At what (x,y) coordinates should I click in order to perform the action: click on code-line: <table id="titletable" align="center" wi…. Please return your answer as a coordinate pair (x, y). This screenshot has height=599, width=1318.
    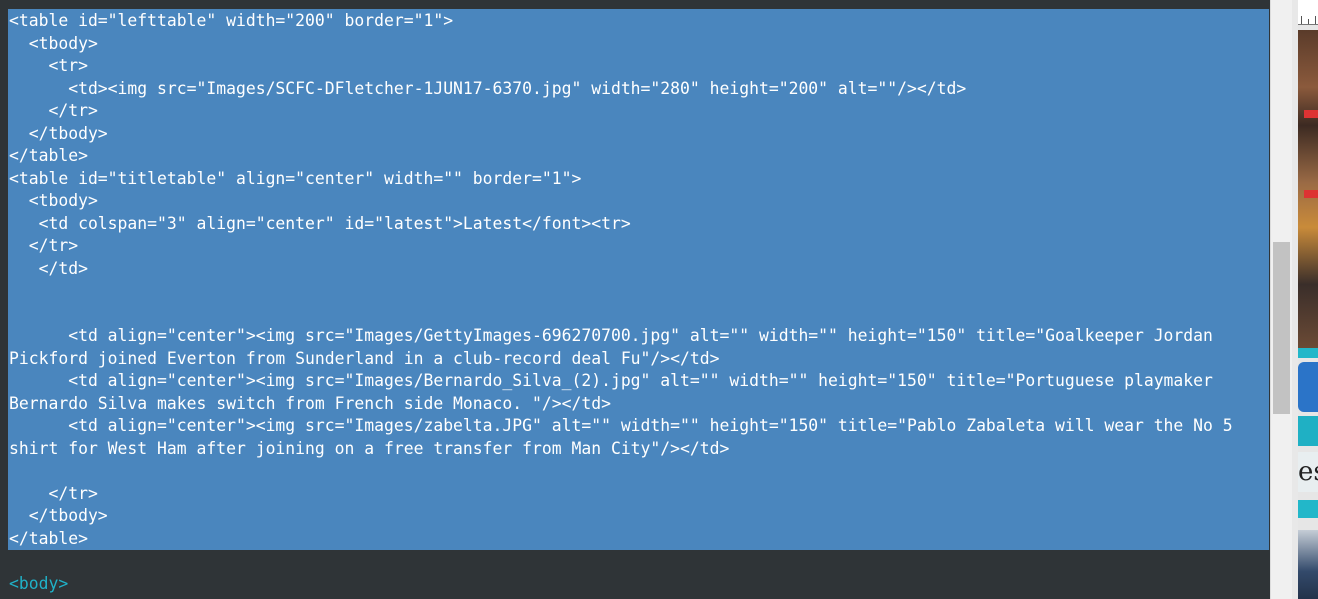
    Looking at the image, I should click on (638, 179).